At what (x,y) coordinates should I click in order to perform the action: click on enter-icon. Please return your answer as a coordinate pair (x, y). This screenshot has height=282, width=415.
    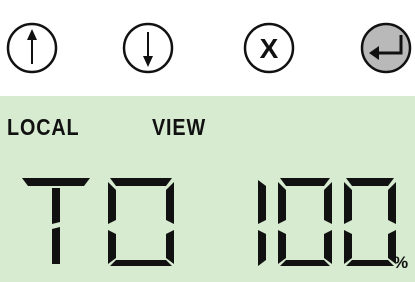
    Looking at the image, I should click on (386, 48).